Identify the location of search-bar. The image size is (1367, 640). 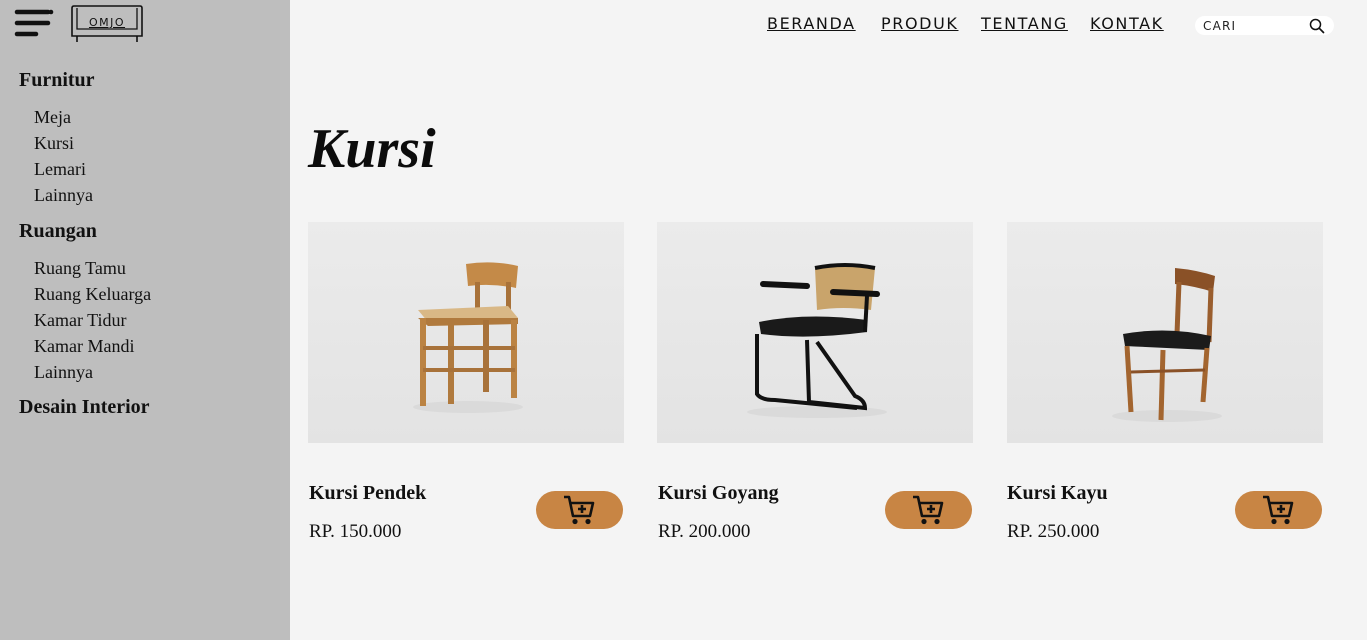
(1264, 25).